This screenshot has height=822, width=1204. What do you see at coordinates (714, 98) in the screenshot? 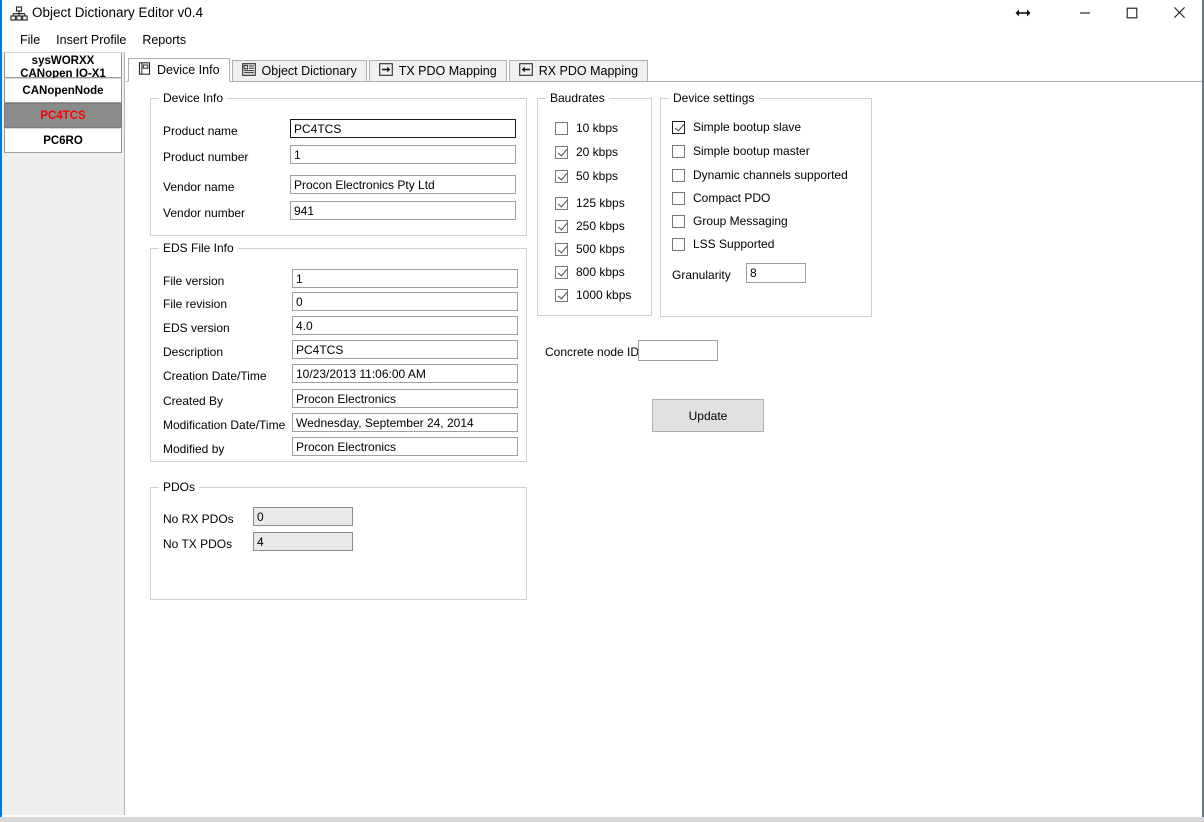
I see `device-settings-group-title: Device settings` at bounding box center [714, 98].